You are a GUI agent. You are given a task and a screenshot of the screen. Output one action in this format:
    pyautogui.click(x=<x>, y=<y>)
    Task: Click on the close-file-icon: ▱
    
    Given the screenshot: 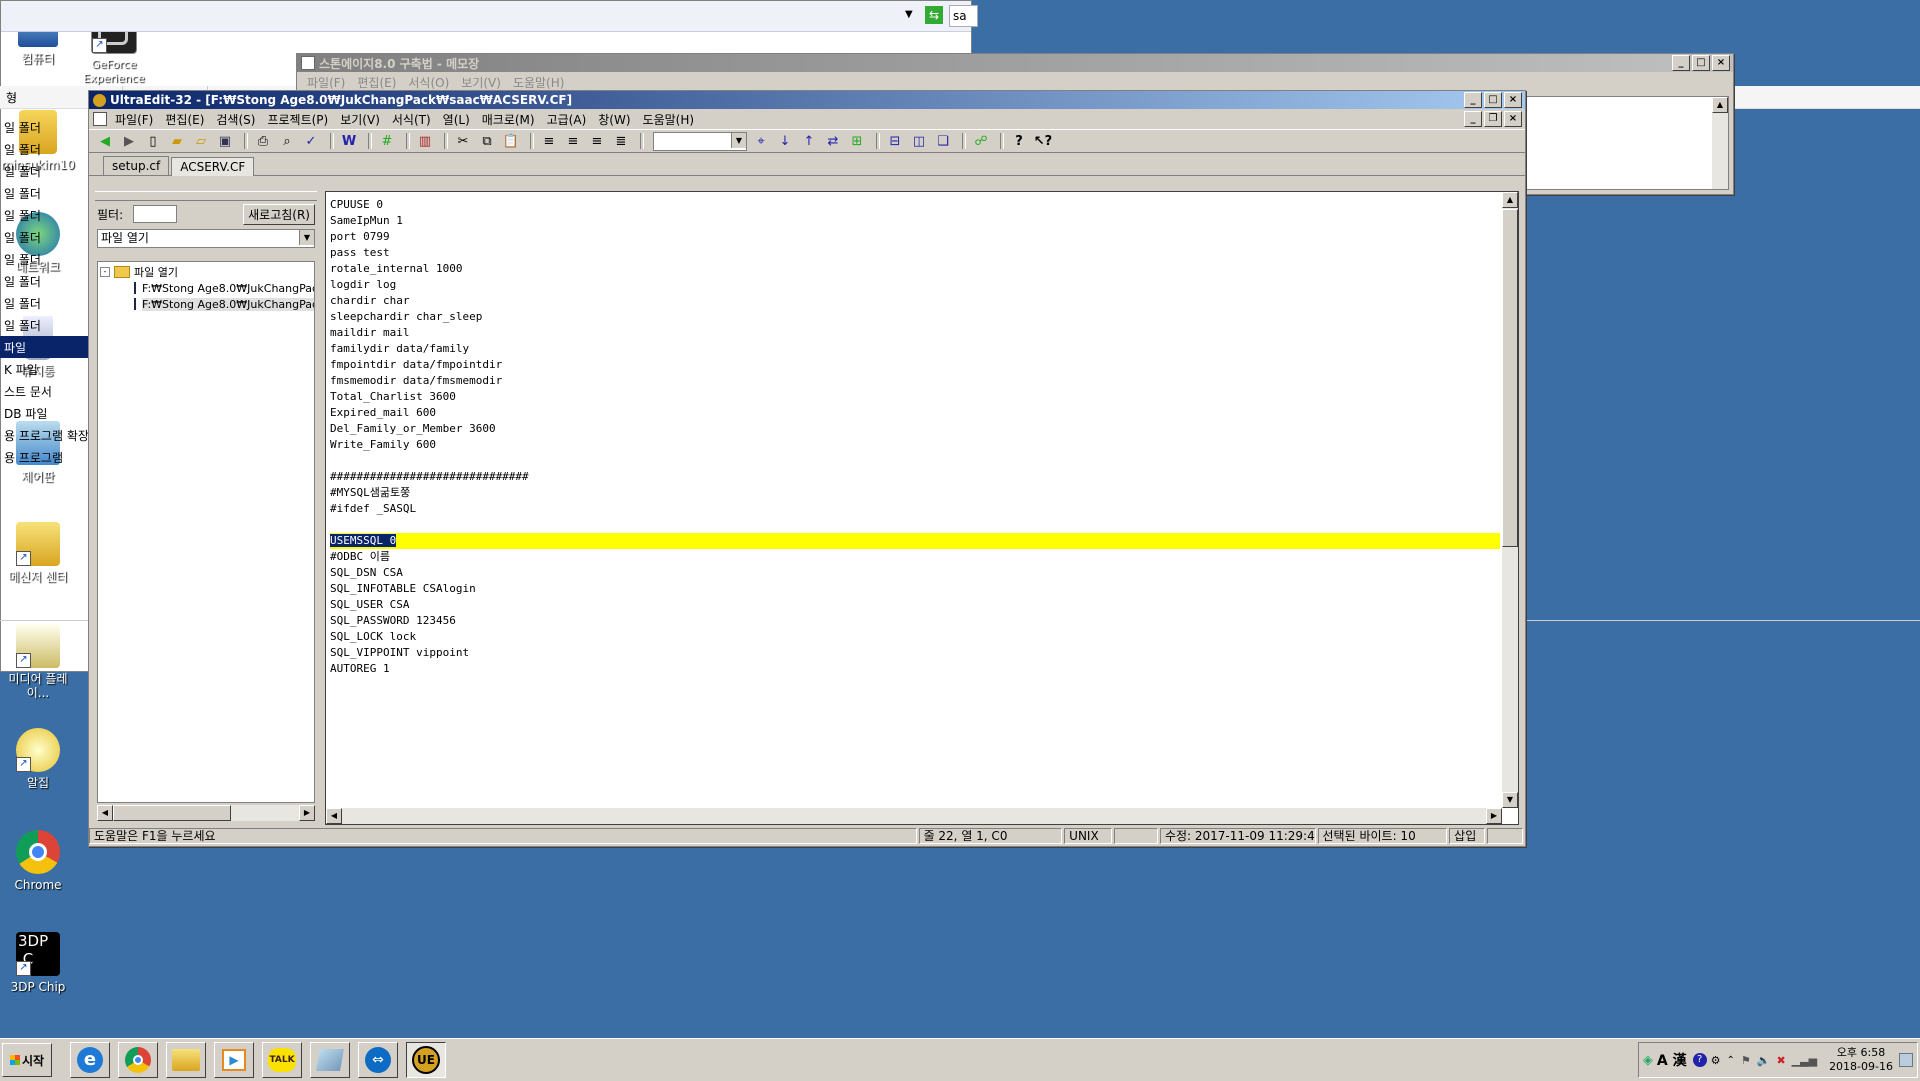 What is the action you would take?
    pyautogui.click(x=201, y=141)
    